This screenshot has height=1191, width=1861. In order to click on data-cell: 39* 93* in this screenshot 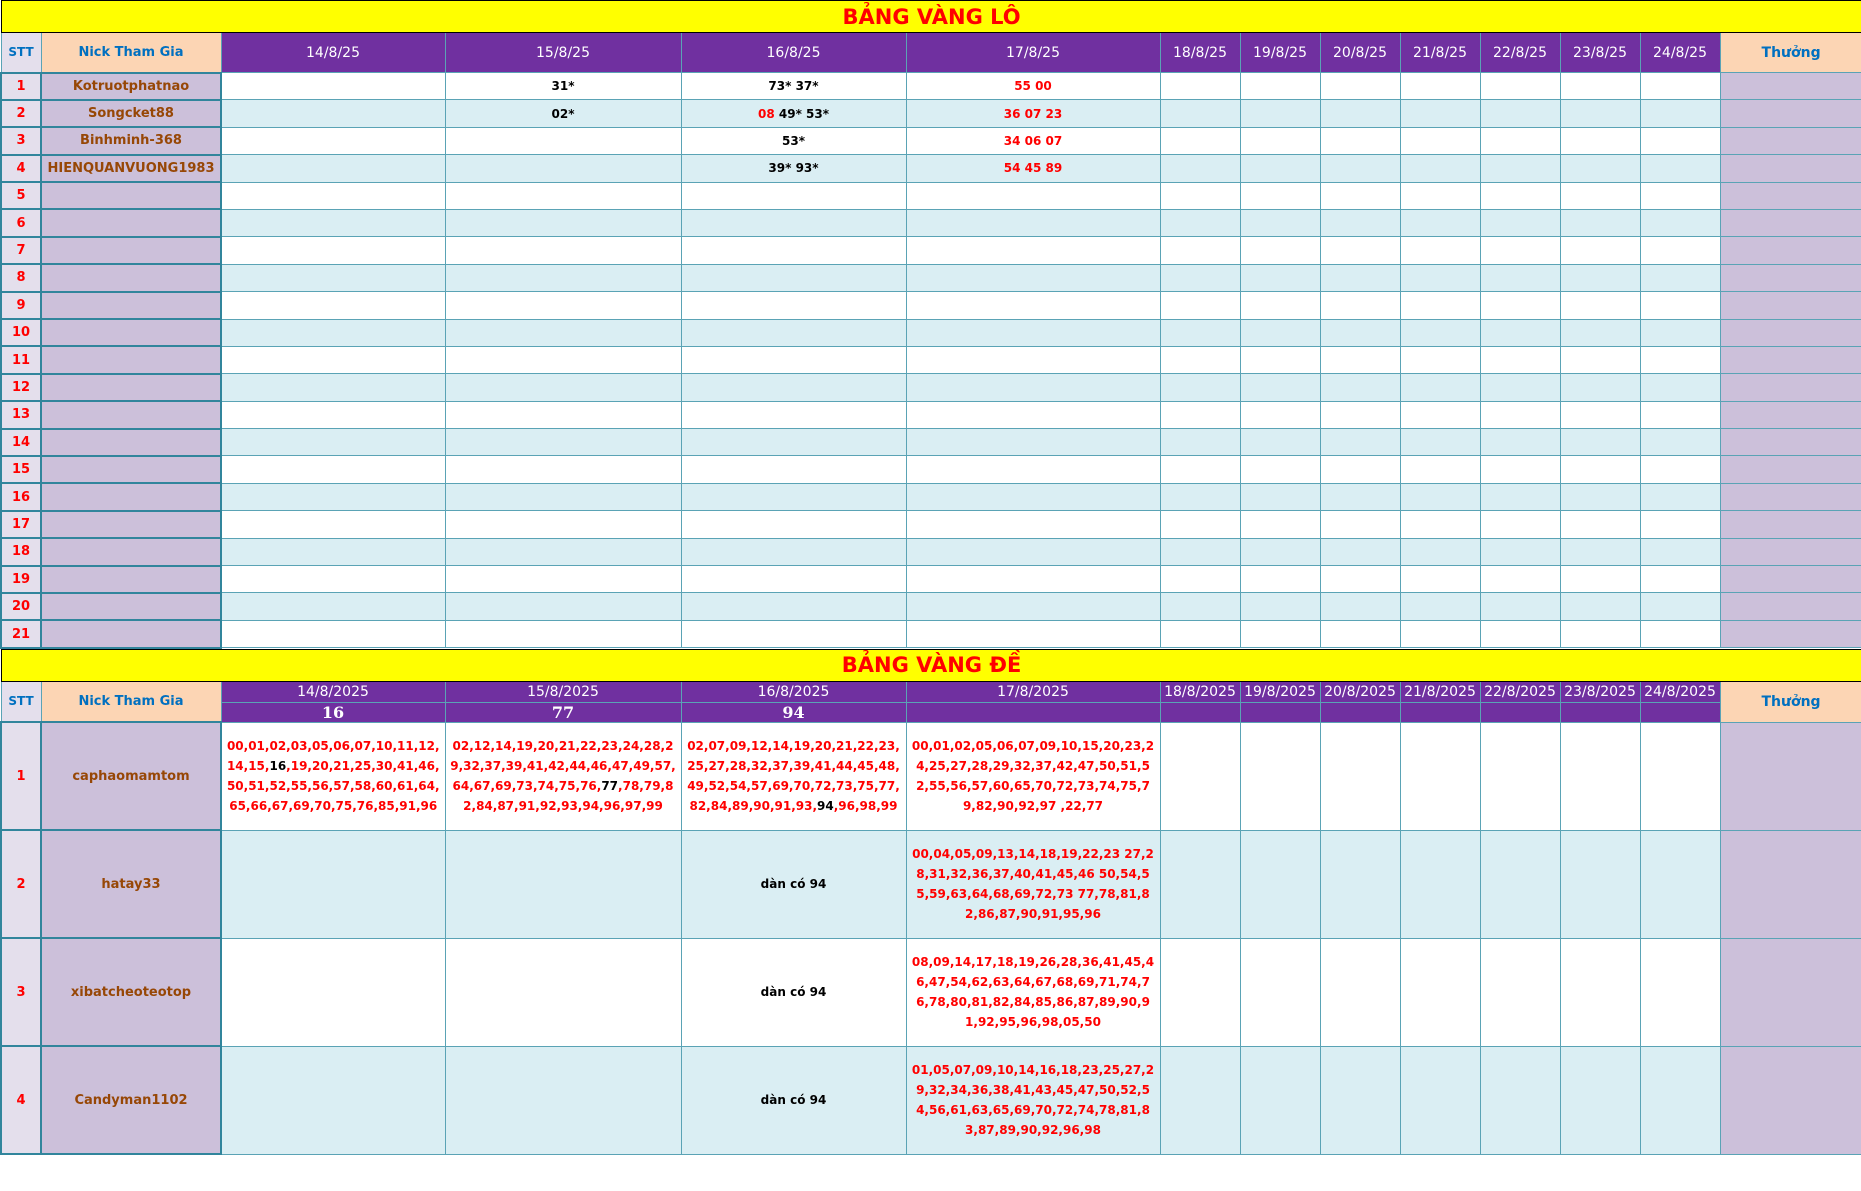, I will do `click(793, 168)`.